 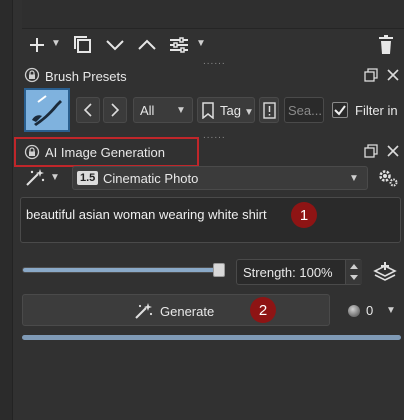 I want to click on stepper-arrows-icon, so click(x=354, y=272).